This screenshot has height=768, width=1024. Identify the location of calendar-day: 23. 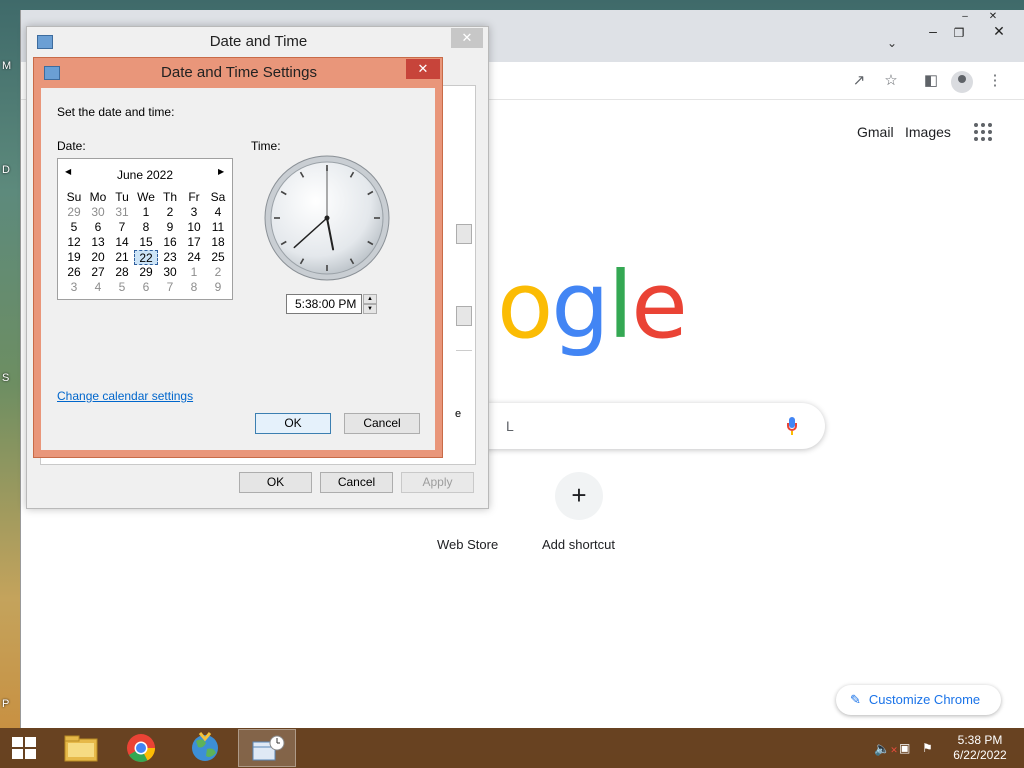
(170, 257).